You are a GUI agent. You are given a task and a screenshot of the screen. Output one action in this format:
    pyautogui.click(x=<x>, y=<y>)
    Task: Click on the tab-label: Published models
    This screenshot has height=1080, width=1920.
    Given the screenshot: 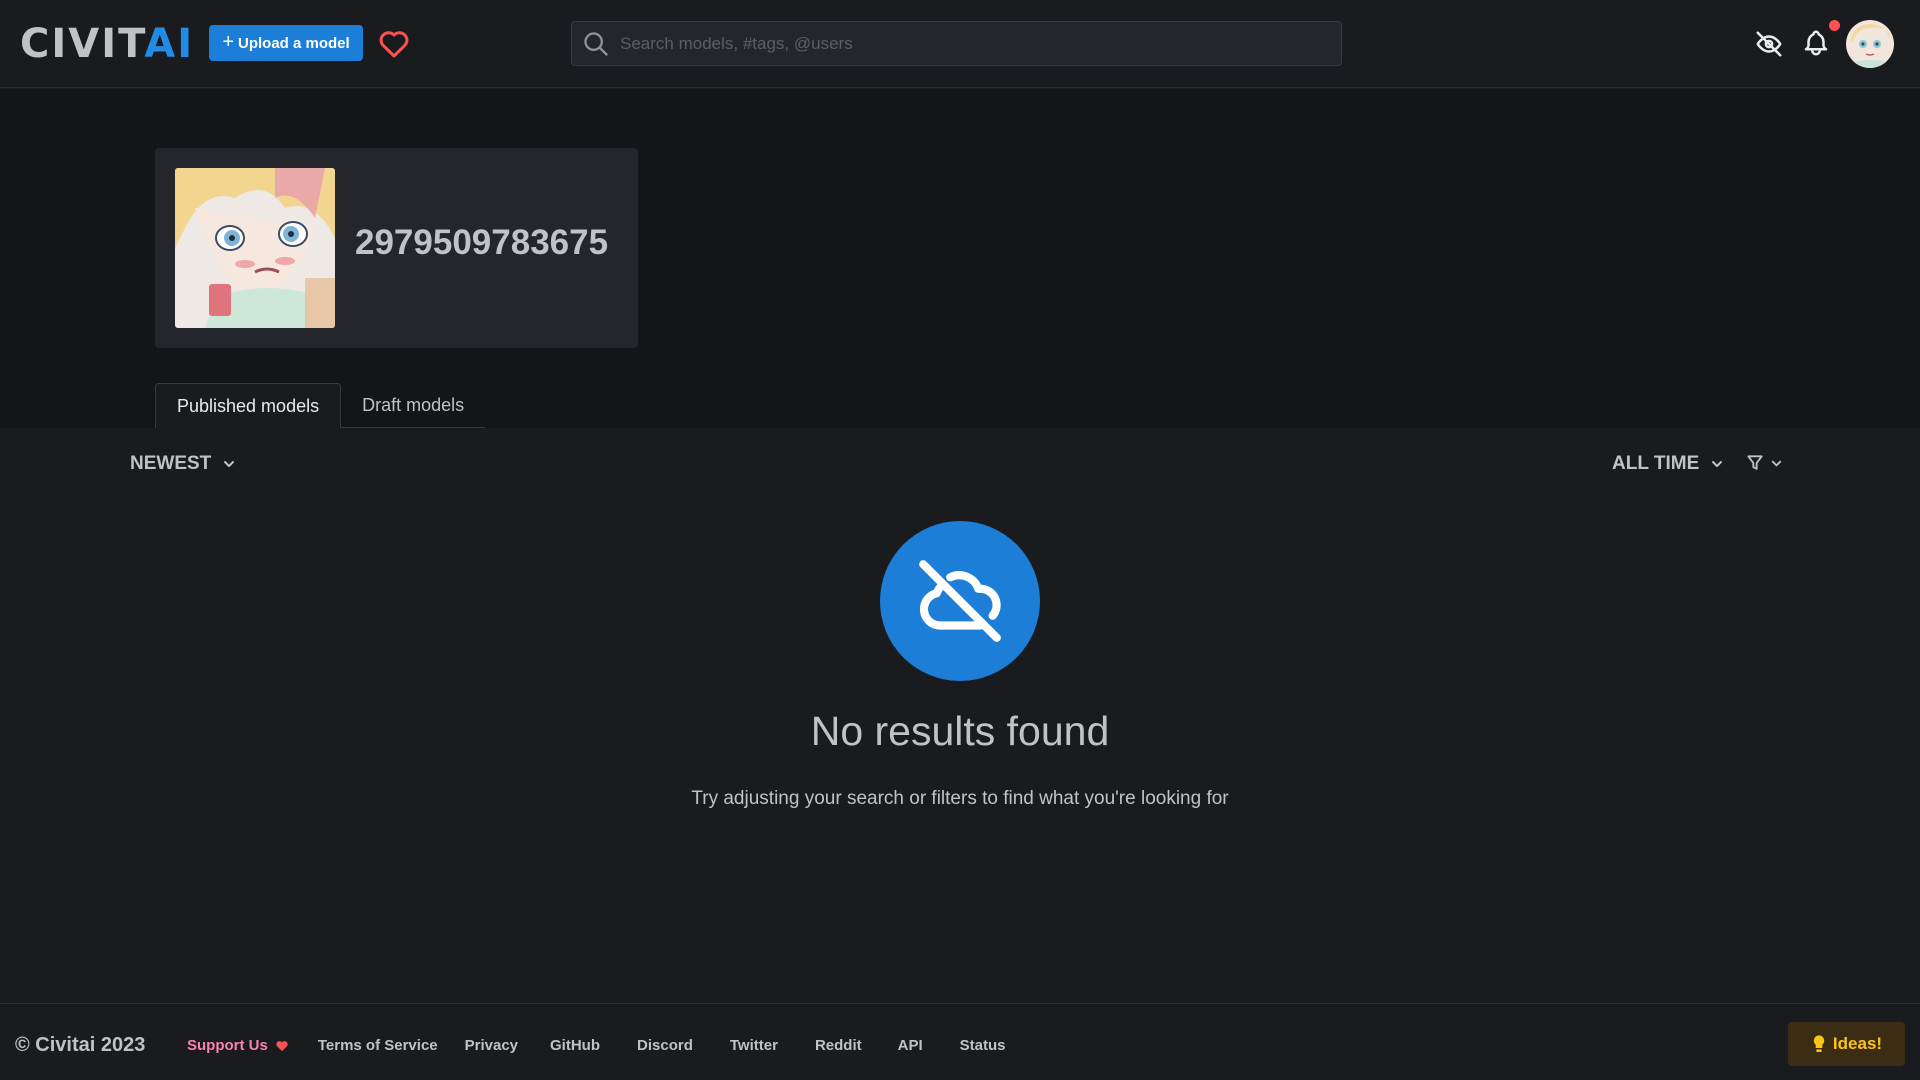 What is the action you would take?
    pyautogui.click(x=248, y=405)
    